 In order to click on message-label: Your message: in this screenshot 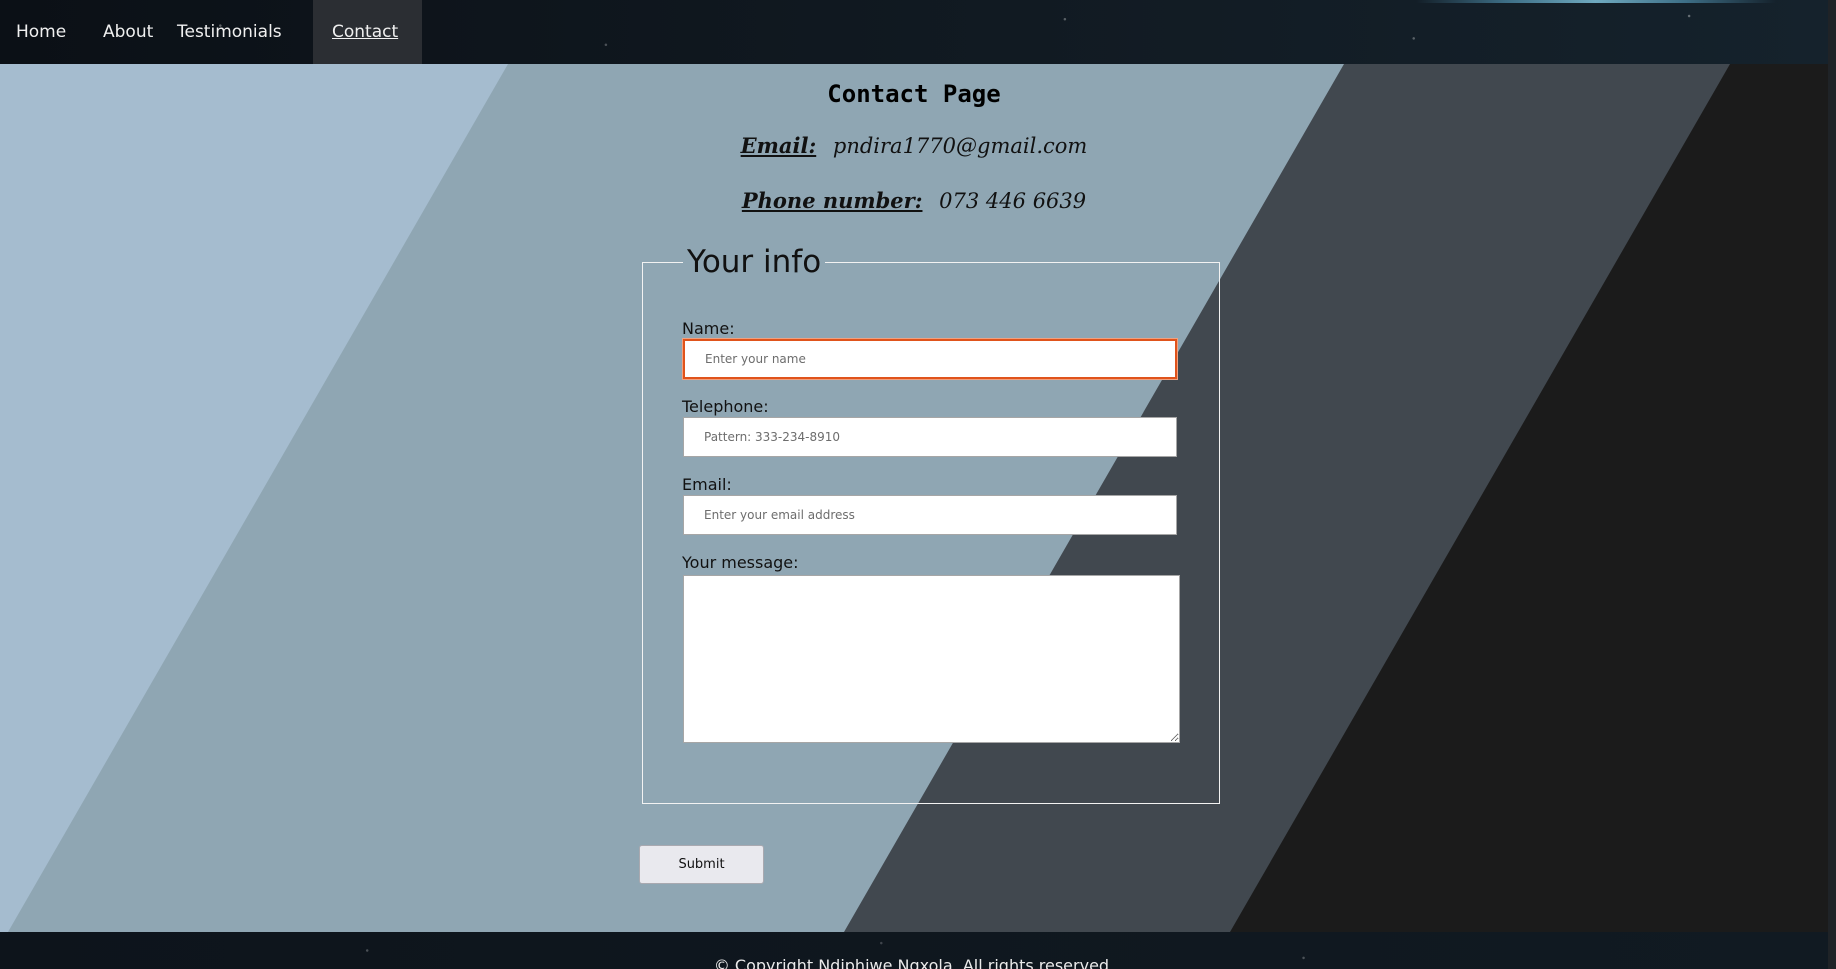, I will do `click(740, 562)`.